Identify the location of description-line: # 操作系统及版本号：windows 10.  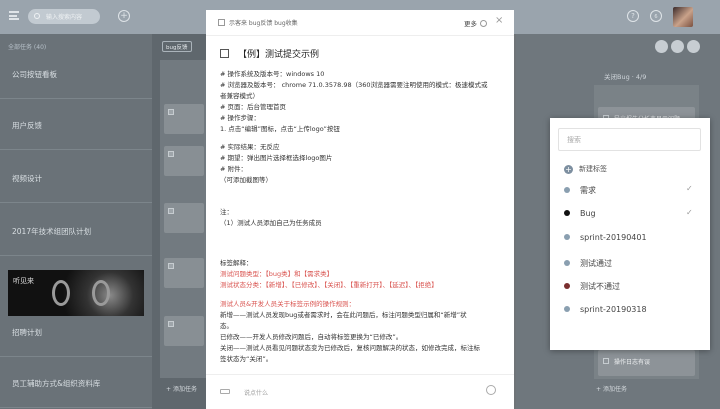
(272, 74).